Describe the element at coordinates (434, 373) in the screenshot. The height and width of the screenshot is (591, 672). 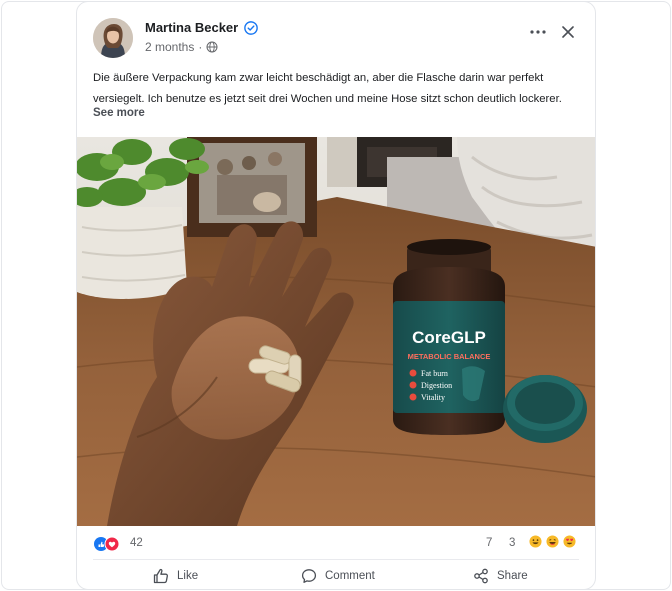
I see `product-feature-1: Fat burn` at that location.